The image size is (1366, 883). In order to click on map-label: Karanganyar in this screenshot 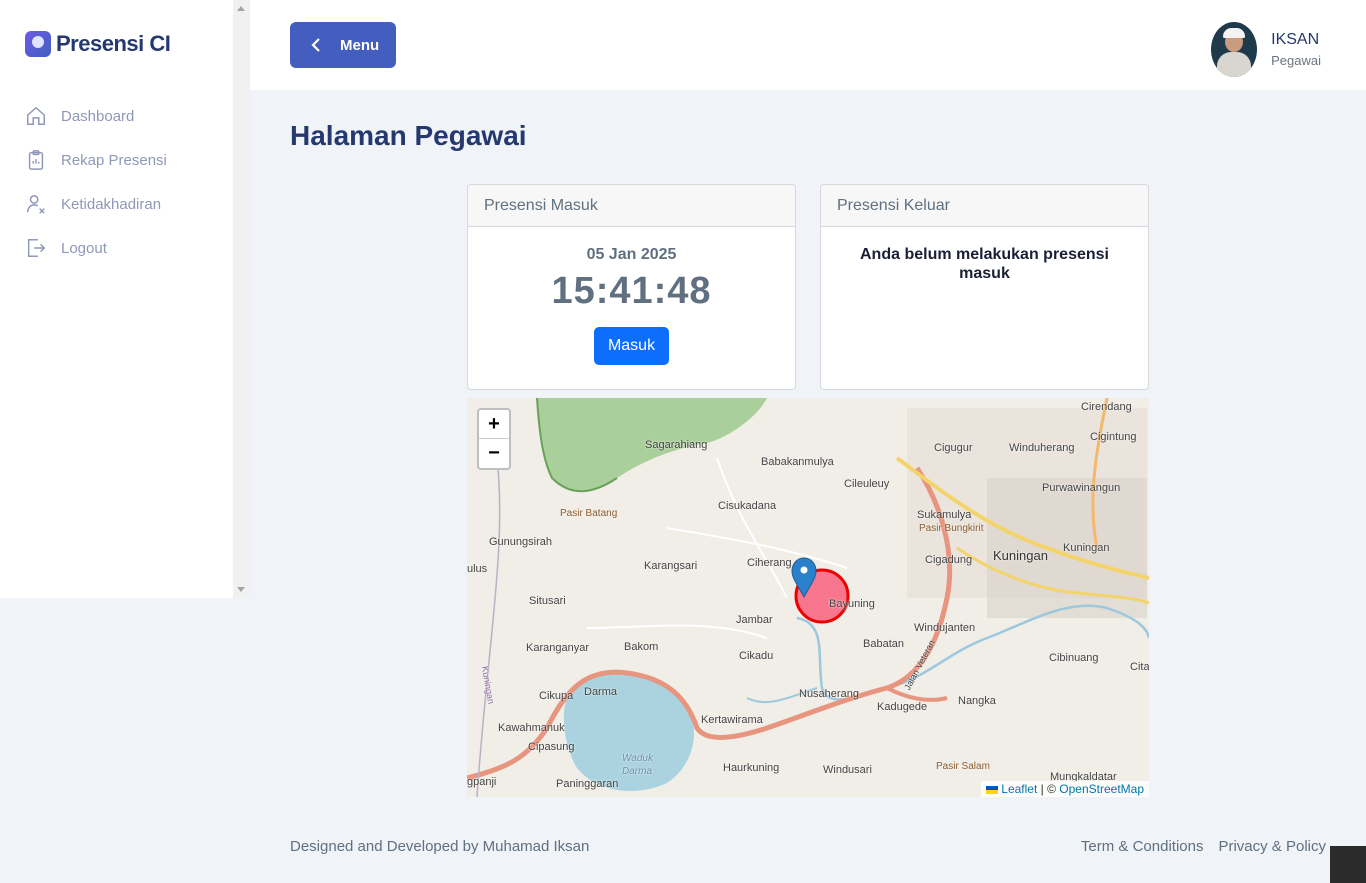, I will do `click(557, 648)`.